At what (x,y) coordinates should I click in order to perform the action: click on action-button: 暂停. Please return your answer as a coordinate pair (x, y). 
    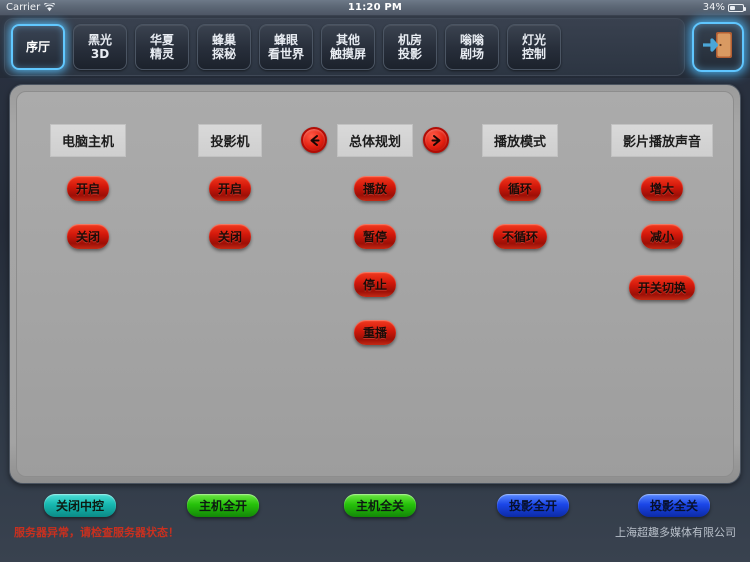
    Looking at the image, I should click on (375, 236).